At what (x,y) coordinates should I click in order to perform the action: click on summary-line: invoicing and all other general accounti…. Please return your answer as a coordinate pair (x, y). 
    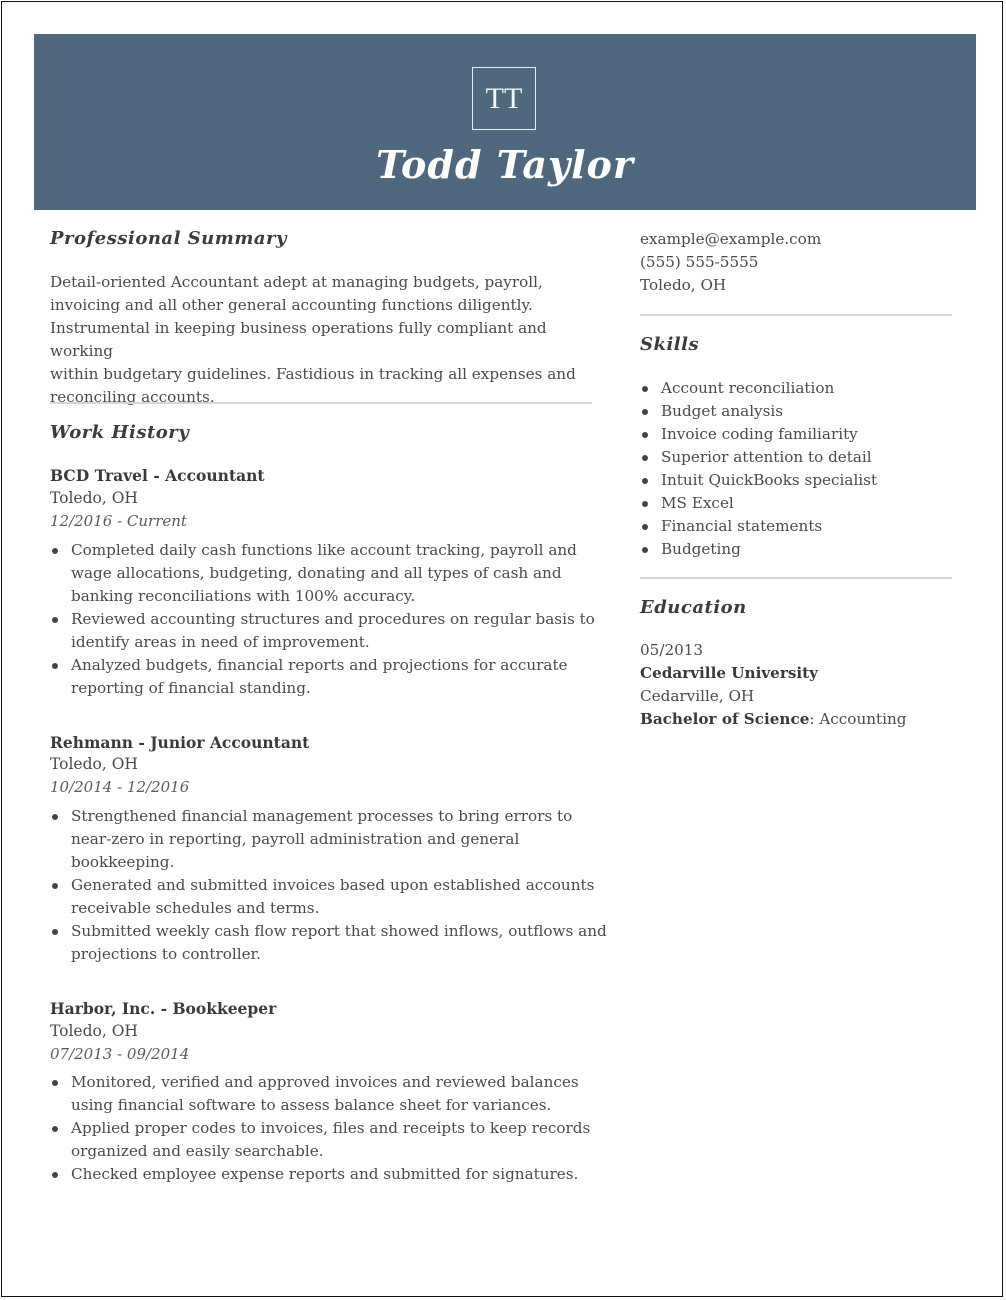
    Looking at the image, I should click on (291, 305).